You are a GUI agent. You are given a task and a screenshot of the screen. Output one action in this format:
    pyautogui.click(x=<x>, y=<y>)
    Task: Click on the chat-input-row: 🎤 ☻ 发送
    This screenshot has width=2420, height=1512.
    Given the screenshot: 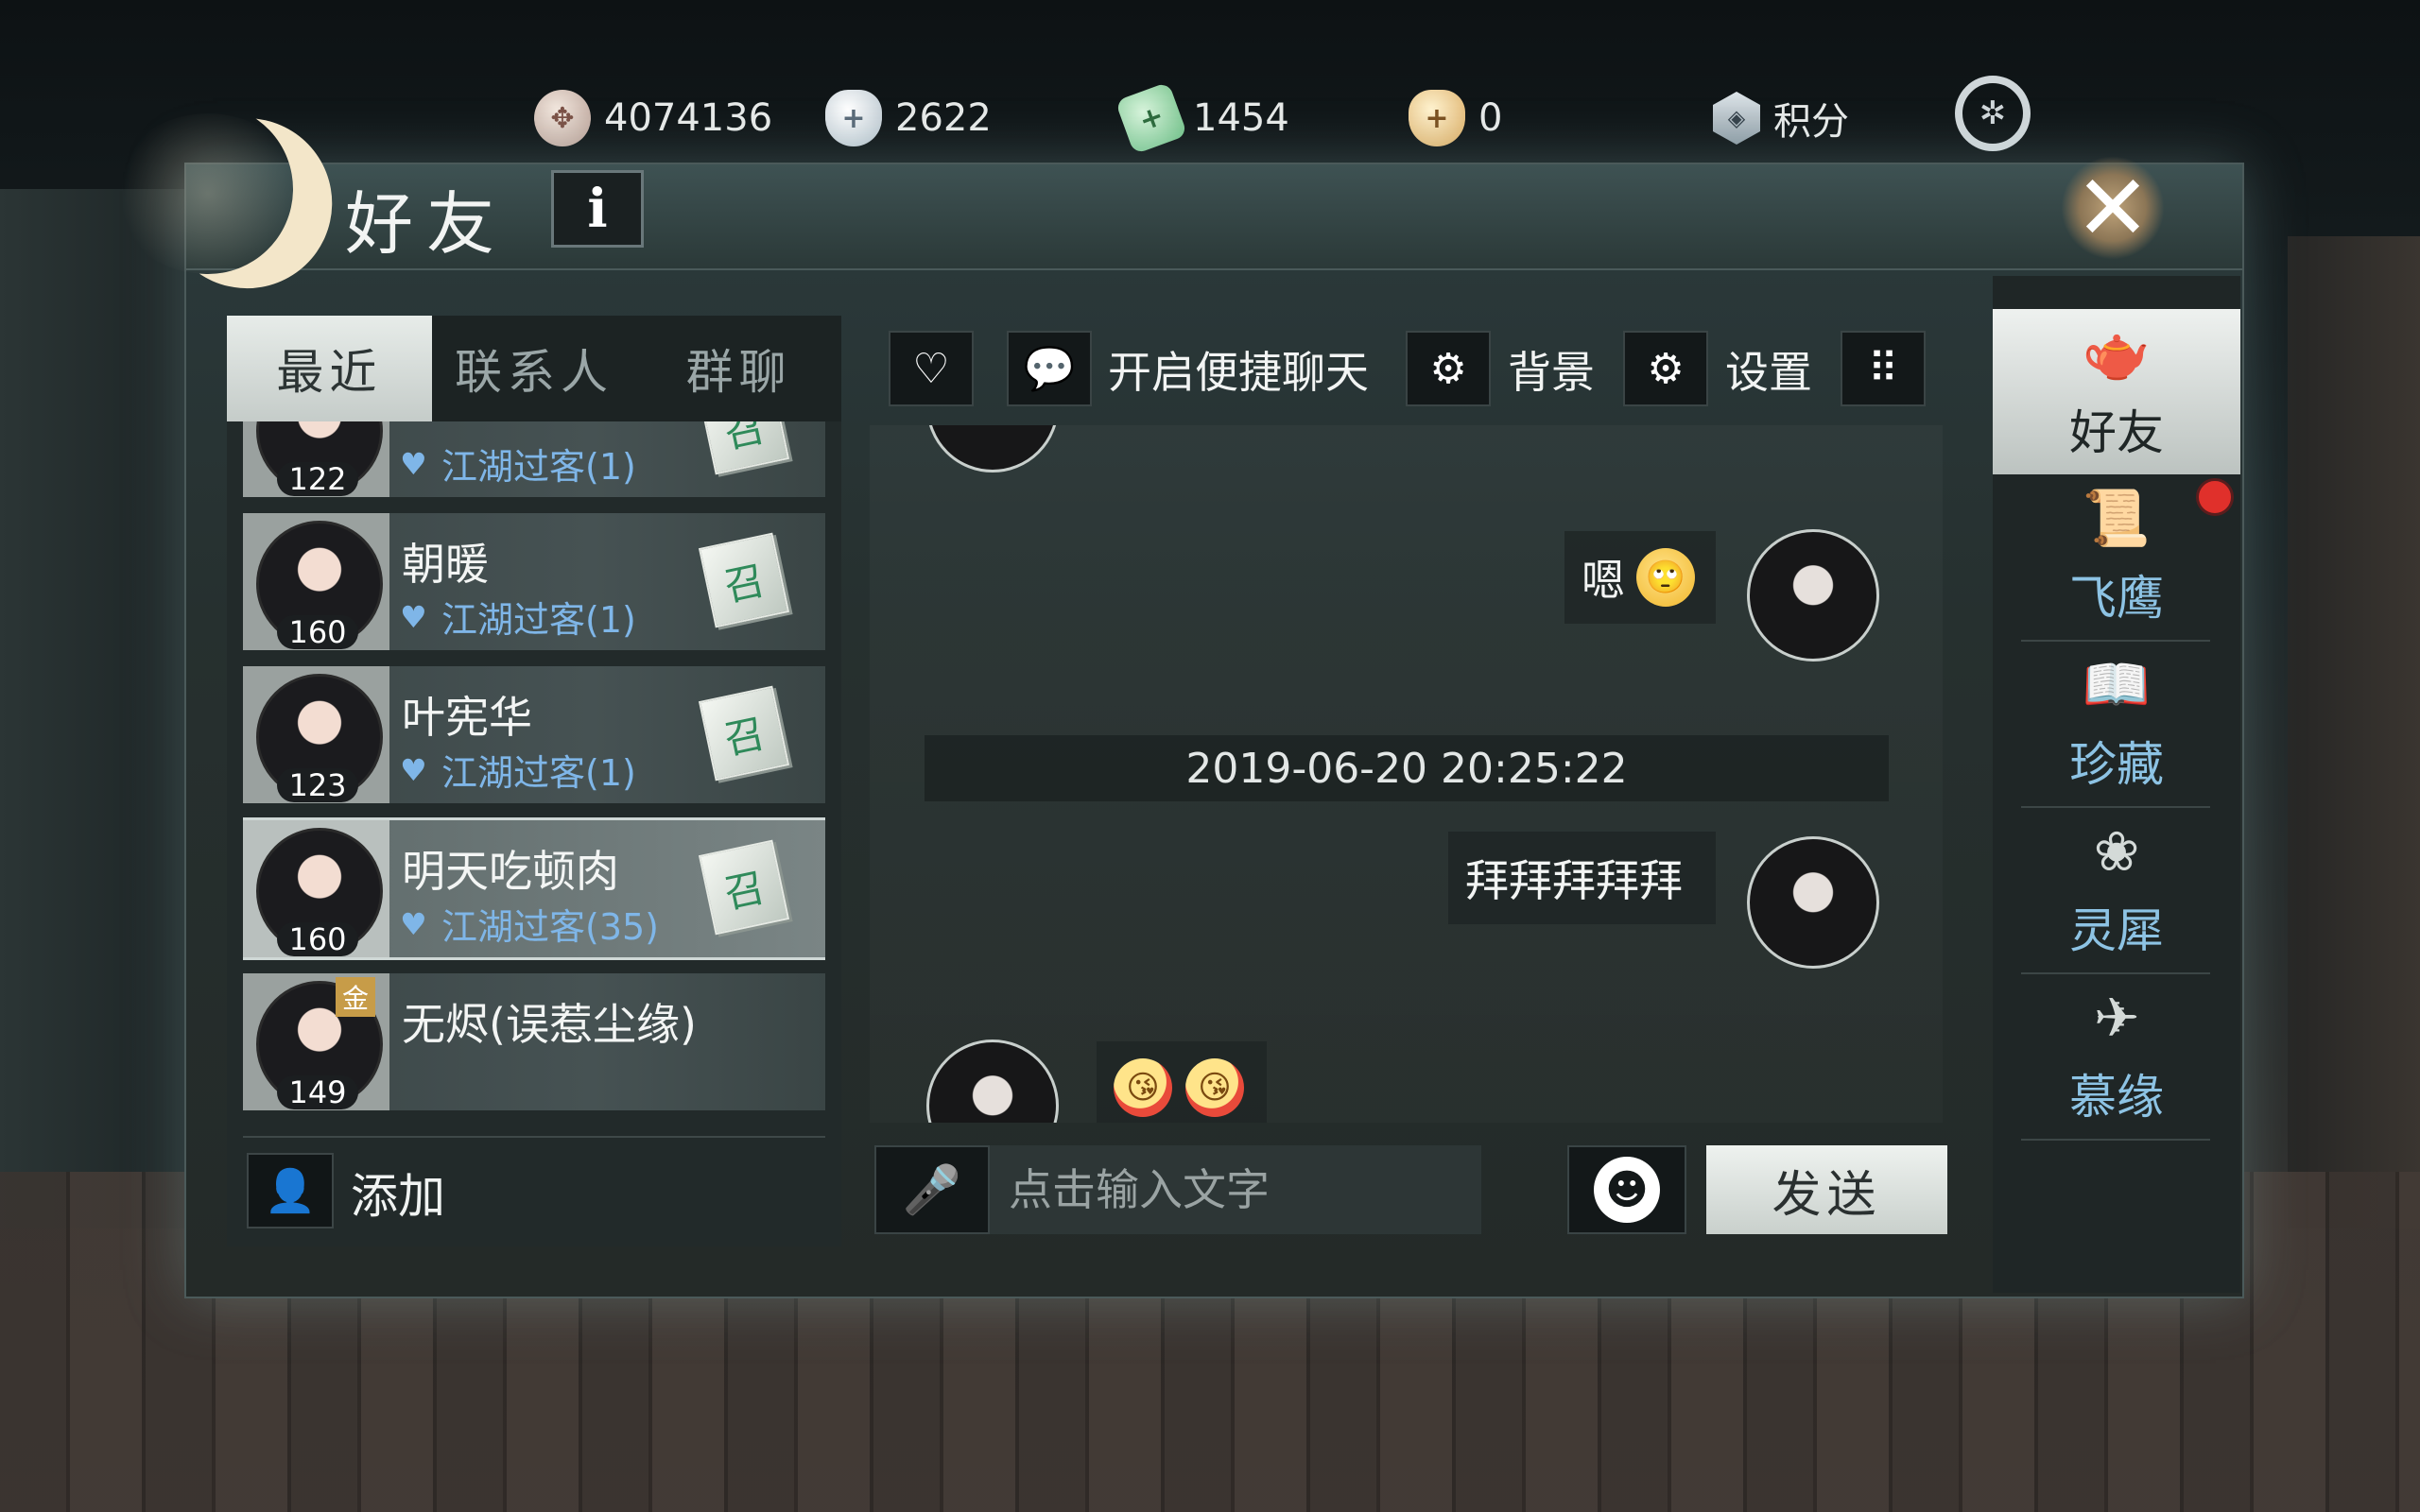 What is the action you would take?
    pyautogui.click(x=1410, y=1191)
    